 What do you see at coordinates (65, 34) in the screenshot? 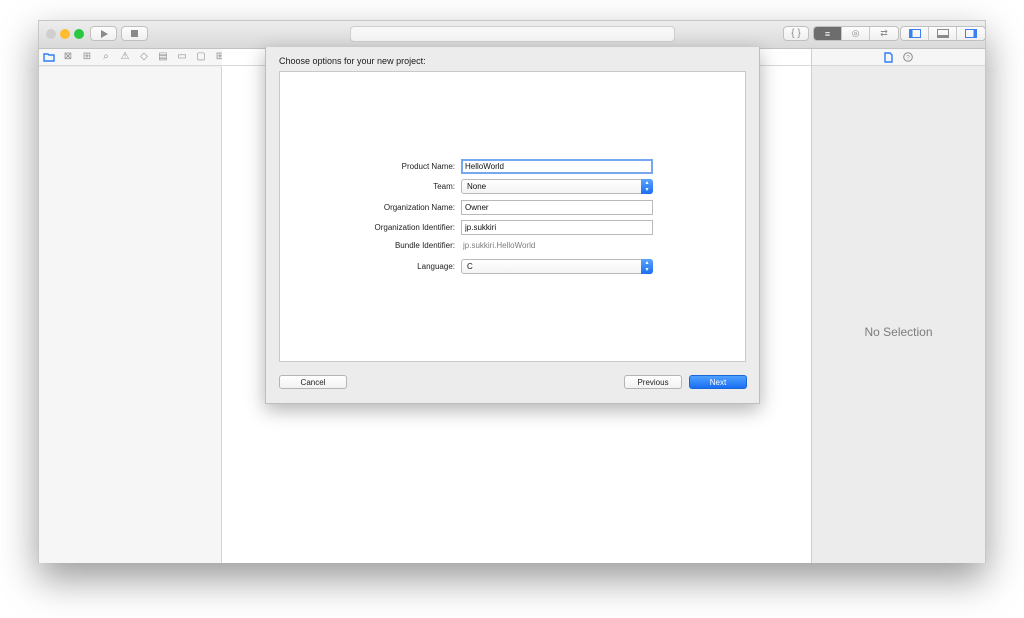
I see `minimize-window-button` at bounding box center [65, 34].